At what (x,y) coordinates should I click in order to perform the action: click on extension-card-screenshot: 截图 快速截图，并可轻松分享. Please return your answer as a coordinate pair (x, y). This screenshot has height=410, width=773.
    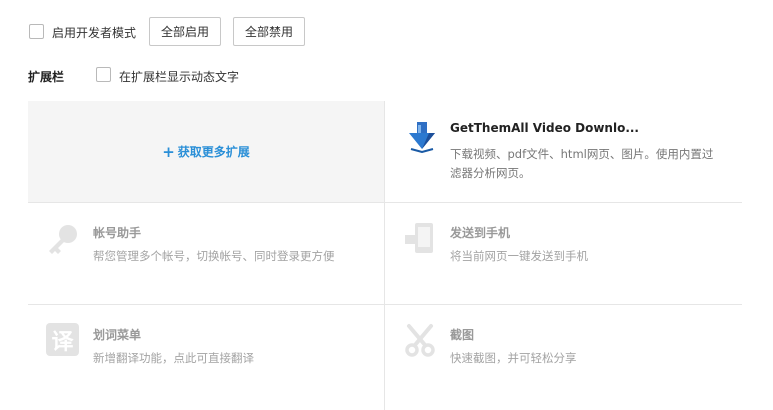
    Looking at the image, I should click on (563, 357).